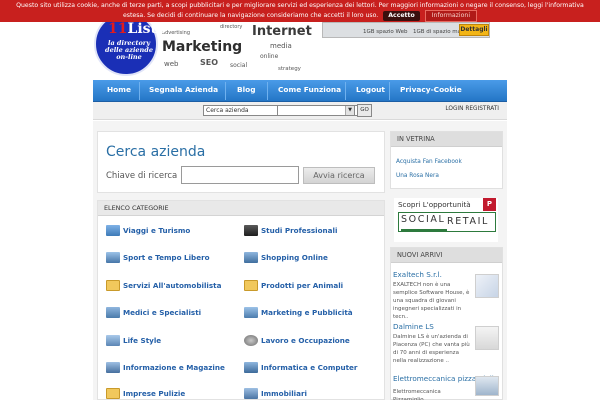 The image size is (600, 400). I want to click on new-listing-title: Dalmine LS, so click(413, 326).